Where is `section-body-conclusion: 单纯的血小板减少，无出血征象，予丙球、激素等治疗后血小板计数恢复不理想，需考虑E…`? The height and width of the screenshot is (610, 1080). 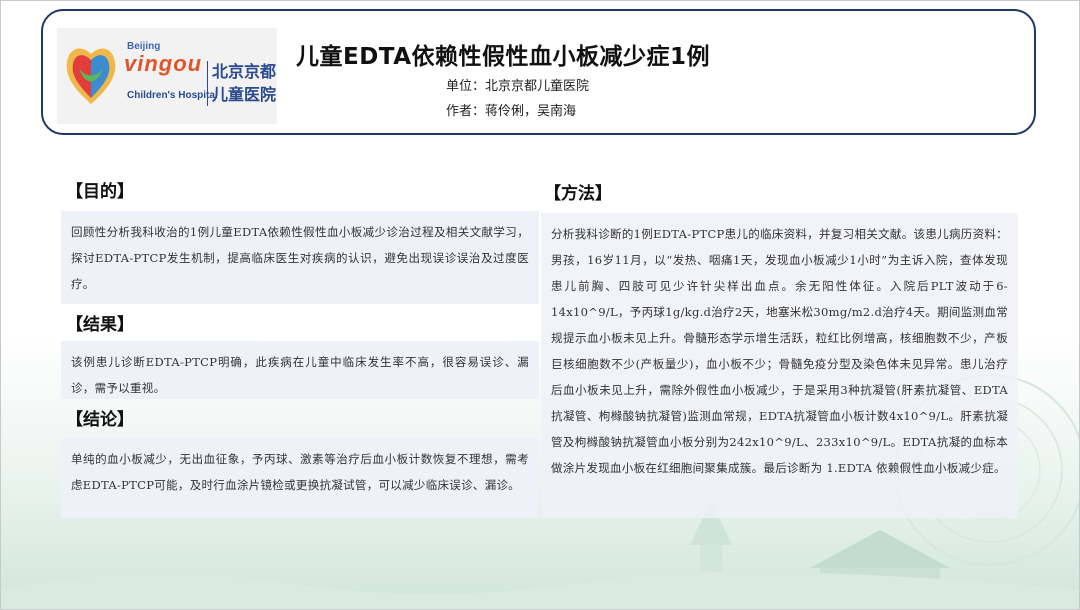 section-body-conclusion: 单纯的血小板减少，无出血征象，予丙球、激素等治疗后血小板计数恢复不理想，需考虑E… is located at coordinates (300, 478).